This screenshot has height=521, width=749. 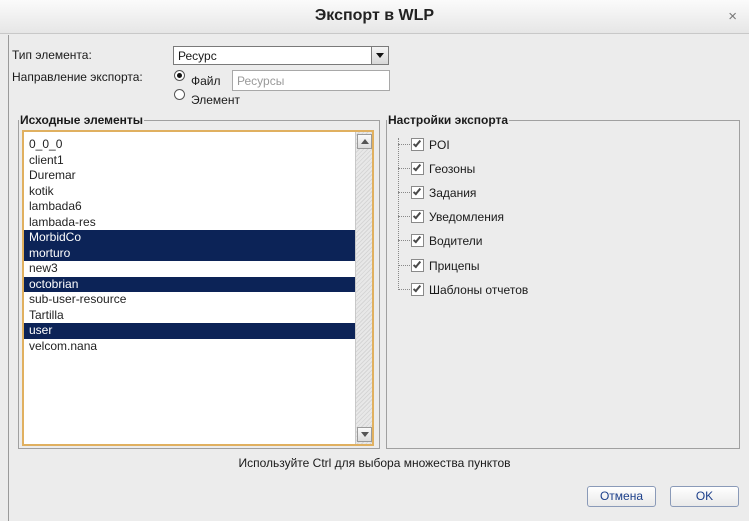 What do you see at coordinates (190, 300) in the screenshot?
I see `list-item: sub-user-resource` at bounding box center [190, 300].